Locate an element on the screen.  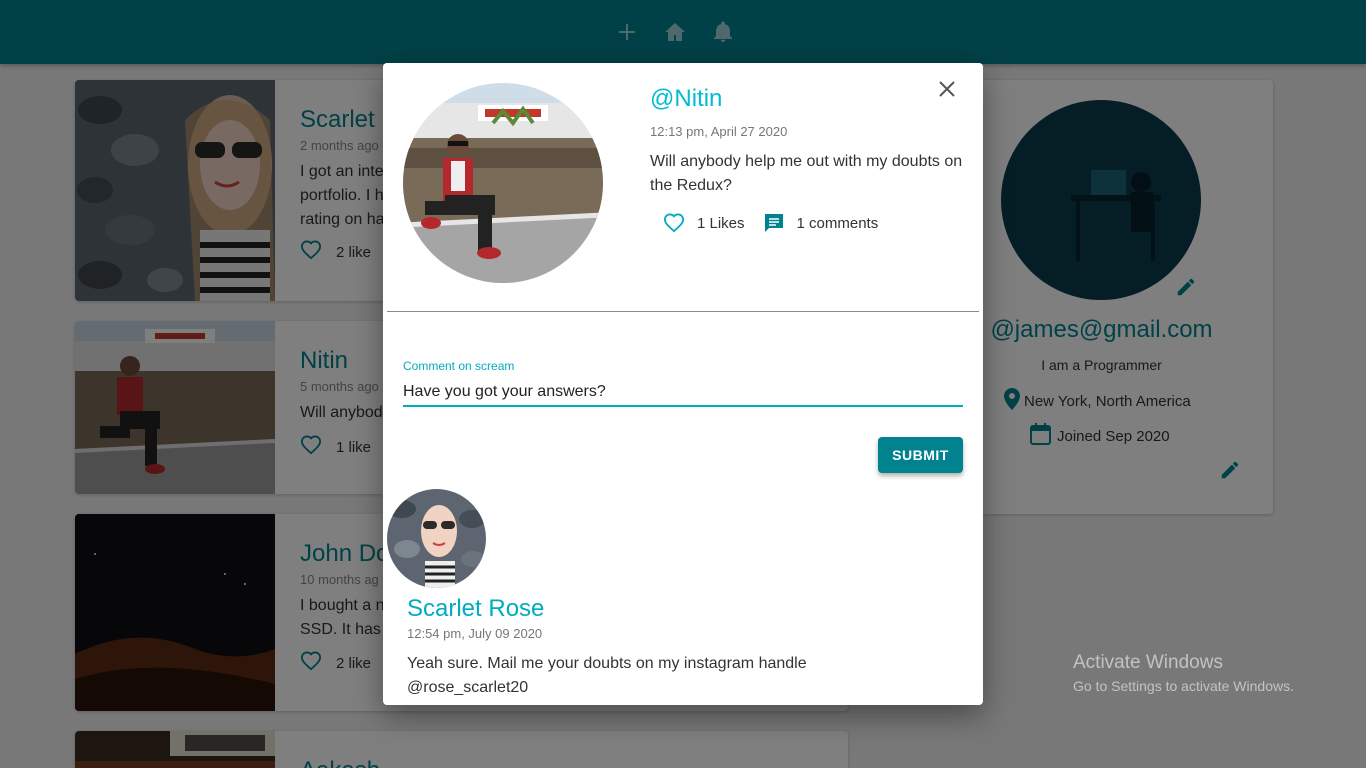
commenter-avatar is located at coordinates (436, 538).